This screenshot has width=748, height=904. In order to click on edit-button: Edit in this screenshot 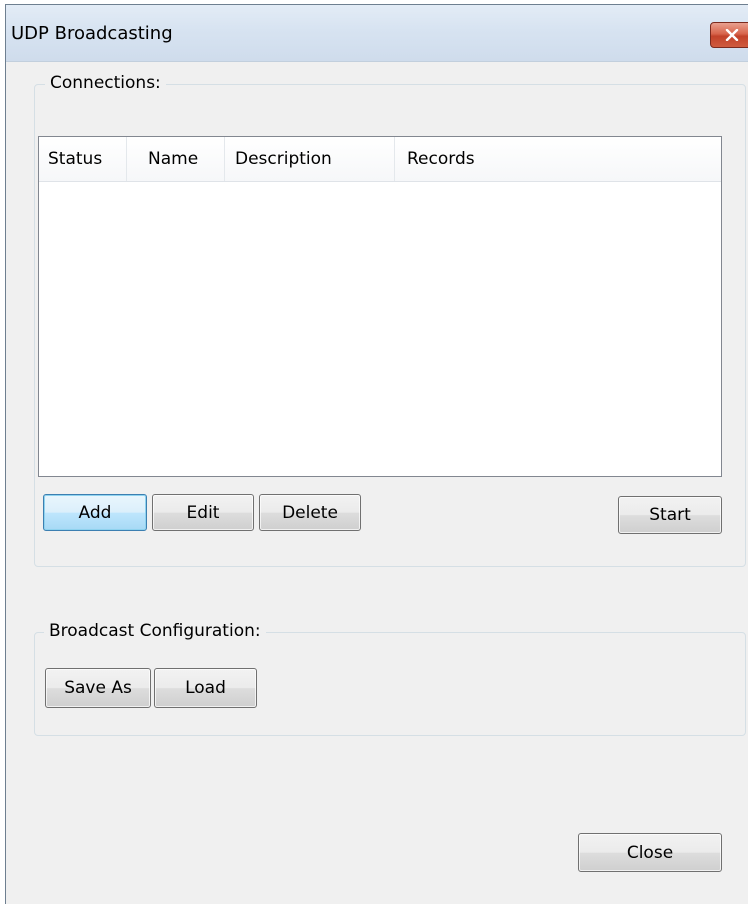, I will do `click(203, 512)`.